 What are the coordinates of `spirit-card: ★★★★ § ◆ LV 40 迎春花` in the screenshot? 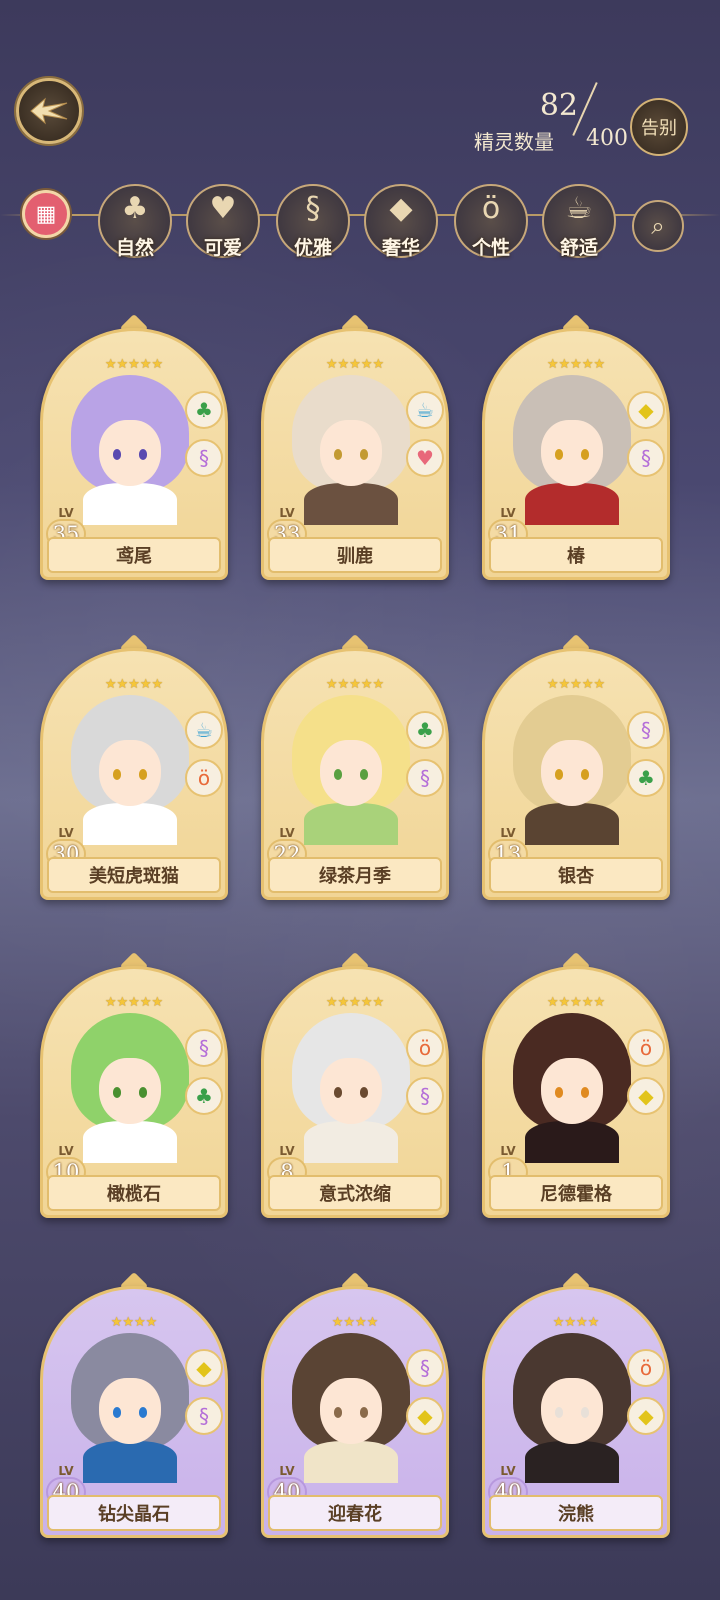 It's located at (355, 1404).